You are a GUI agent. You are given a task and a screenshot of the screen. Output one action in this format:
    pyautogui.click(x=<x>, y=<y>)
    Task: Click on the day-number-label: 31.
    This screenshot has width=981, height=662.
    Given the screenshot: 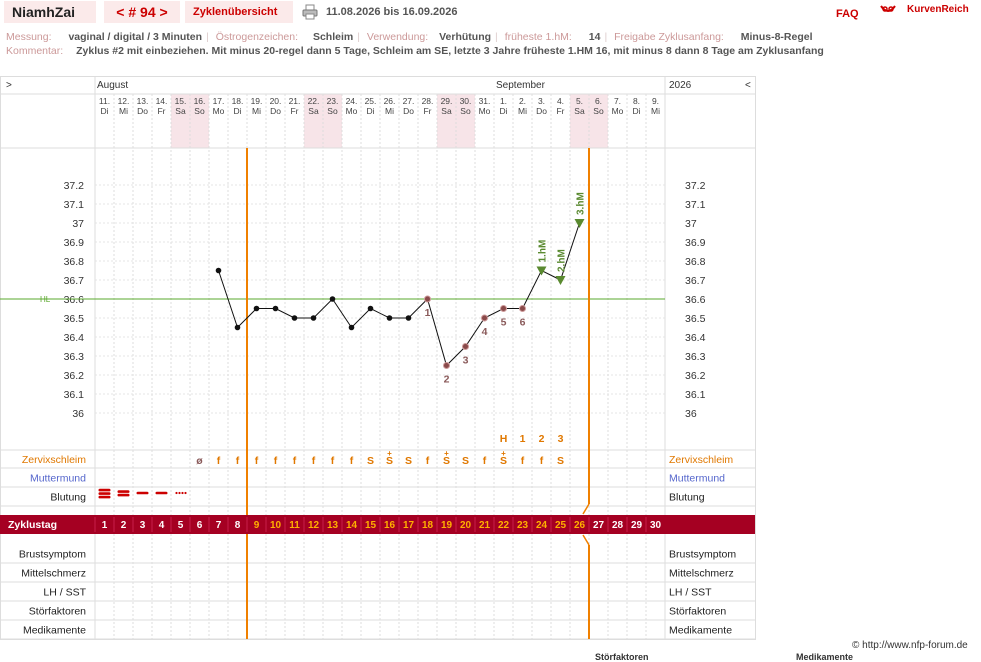 What is the action you would take?
    pyautogui.click(x=485, y=101)
    